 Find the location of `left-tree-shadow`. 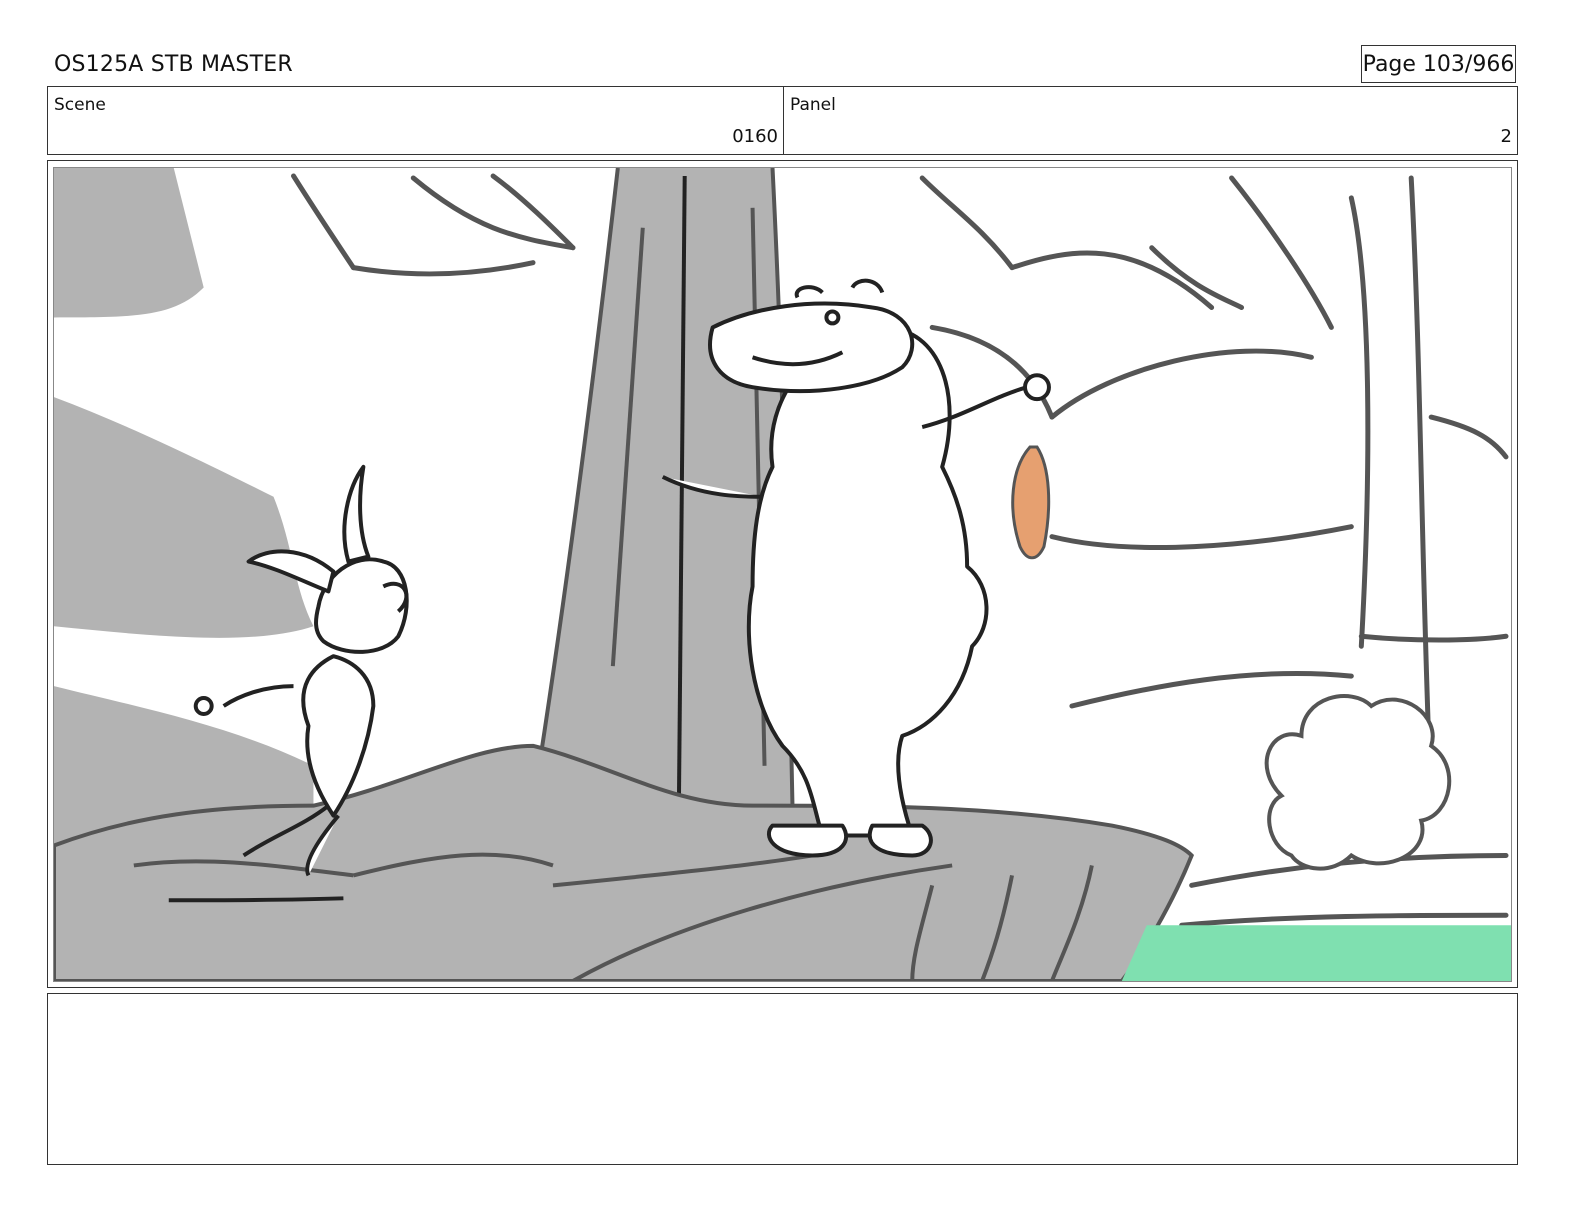

left-tree-shadow is located at coordinates (184, 517).